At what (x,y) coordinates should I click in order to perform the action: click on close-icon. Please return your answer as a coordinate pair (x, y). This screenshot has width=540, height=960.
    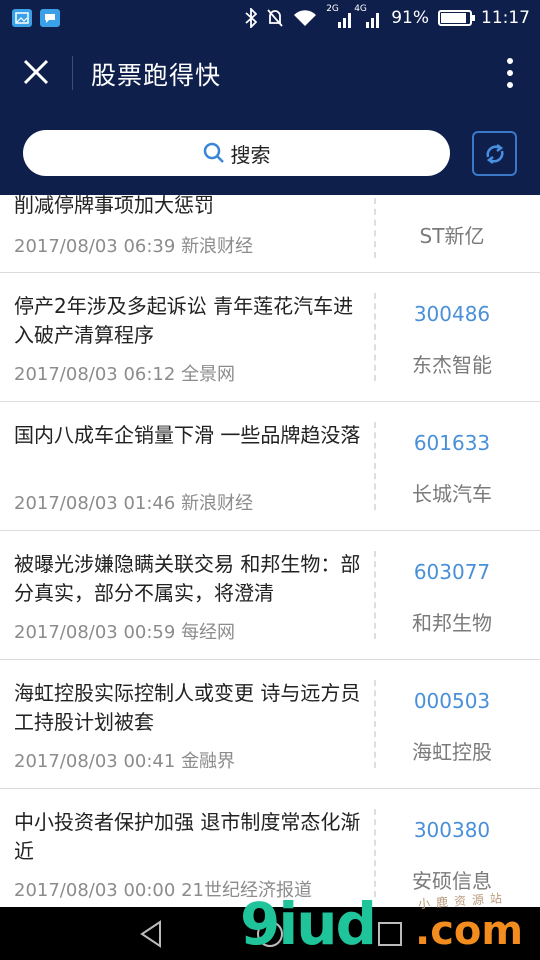
    Looking at the image, I should click on (36, 72).